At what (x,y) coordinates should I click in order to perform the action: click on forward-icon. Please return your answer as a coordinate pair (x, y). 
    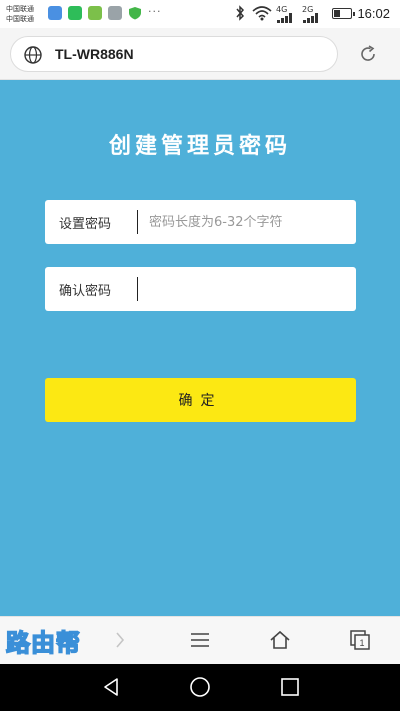
    Looking at the image, I should click on (120, 640).